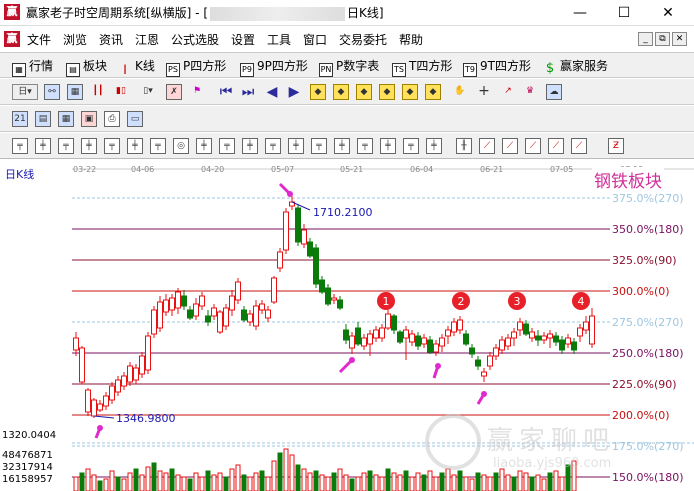  I want to click on menu-tools: 工具, so click(279, 39).